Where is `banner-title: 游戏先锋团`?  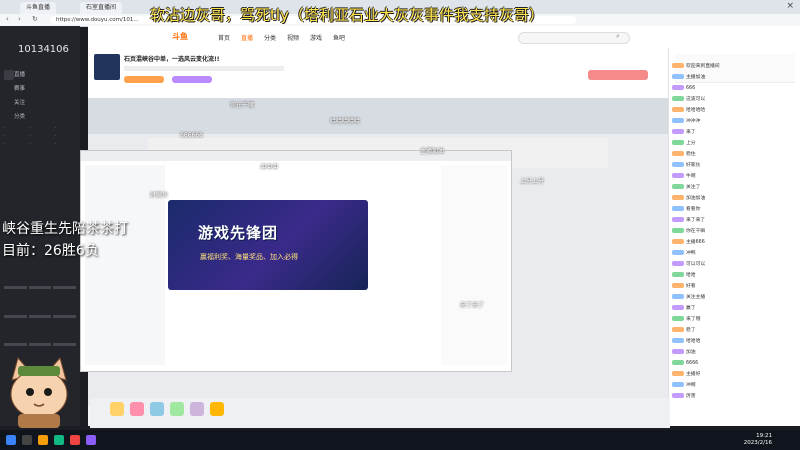 banner-title: 游戏先锋团 is located at coordinates (238, 233).